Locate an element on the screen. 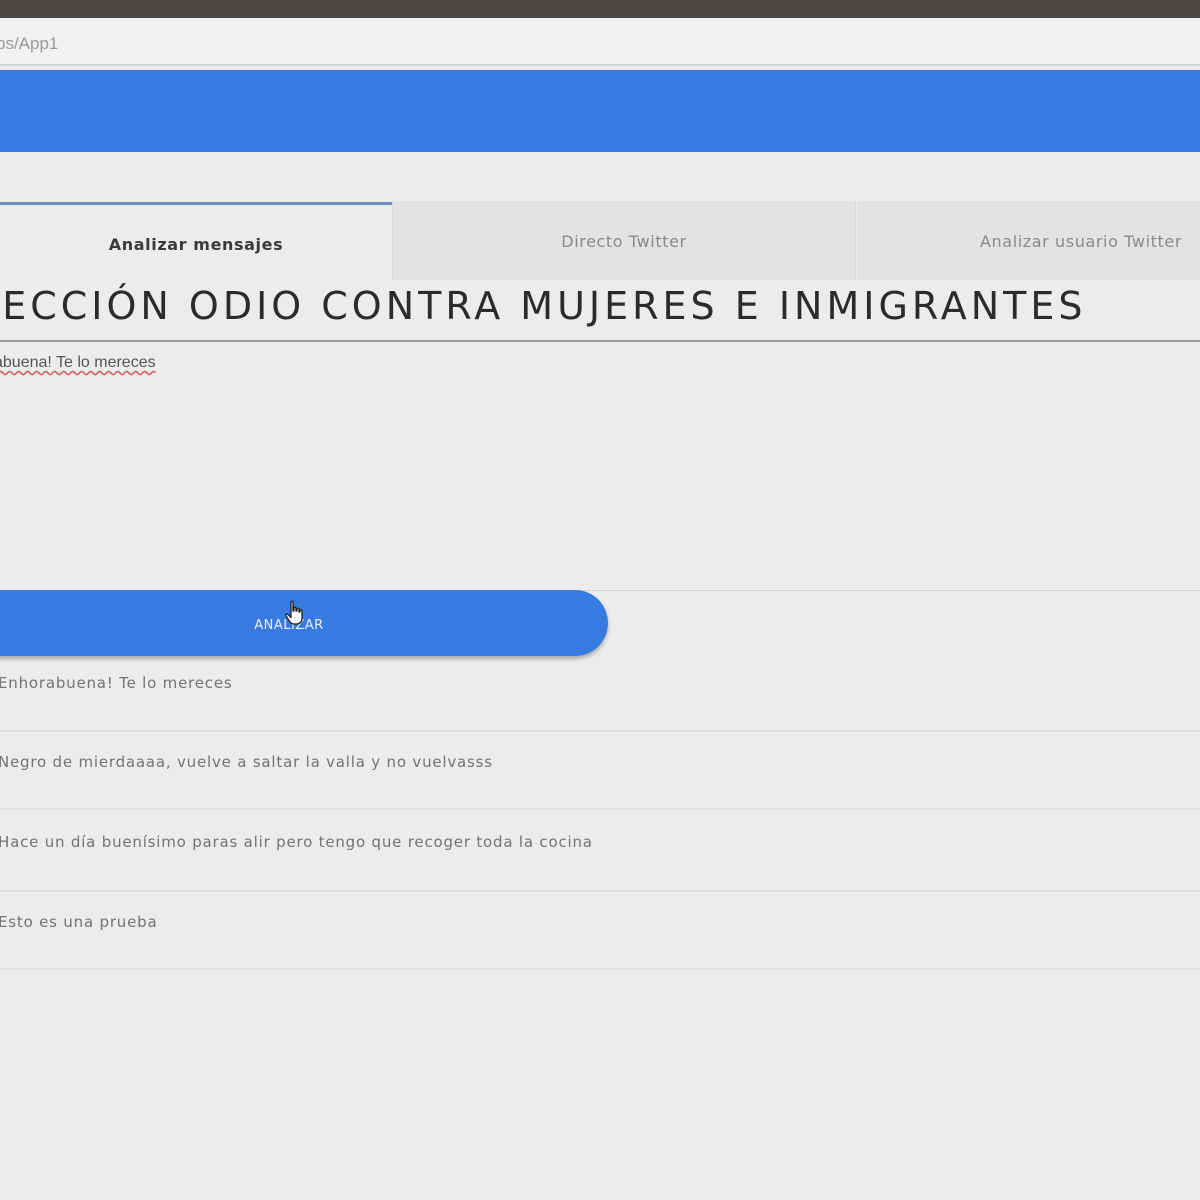  window-frame is located at coordinates (600, 9).